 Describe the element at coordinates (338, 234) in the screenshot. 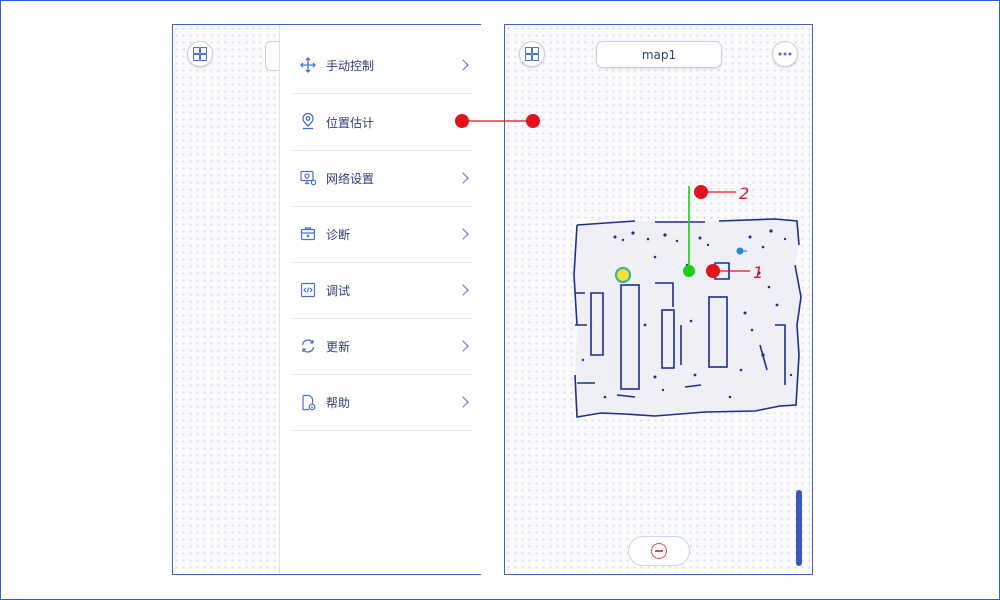

I see `menu-item-label: 诊断` at that location.